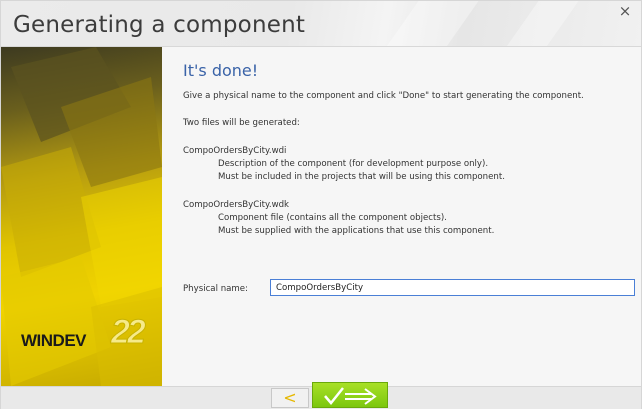  I want to click on physical-name-label: Physical name:, so click(215, 289).